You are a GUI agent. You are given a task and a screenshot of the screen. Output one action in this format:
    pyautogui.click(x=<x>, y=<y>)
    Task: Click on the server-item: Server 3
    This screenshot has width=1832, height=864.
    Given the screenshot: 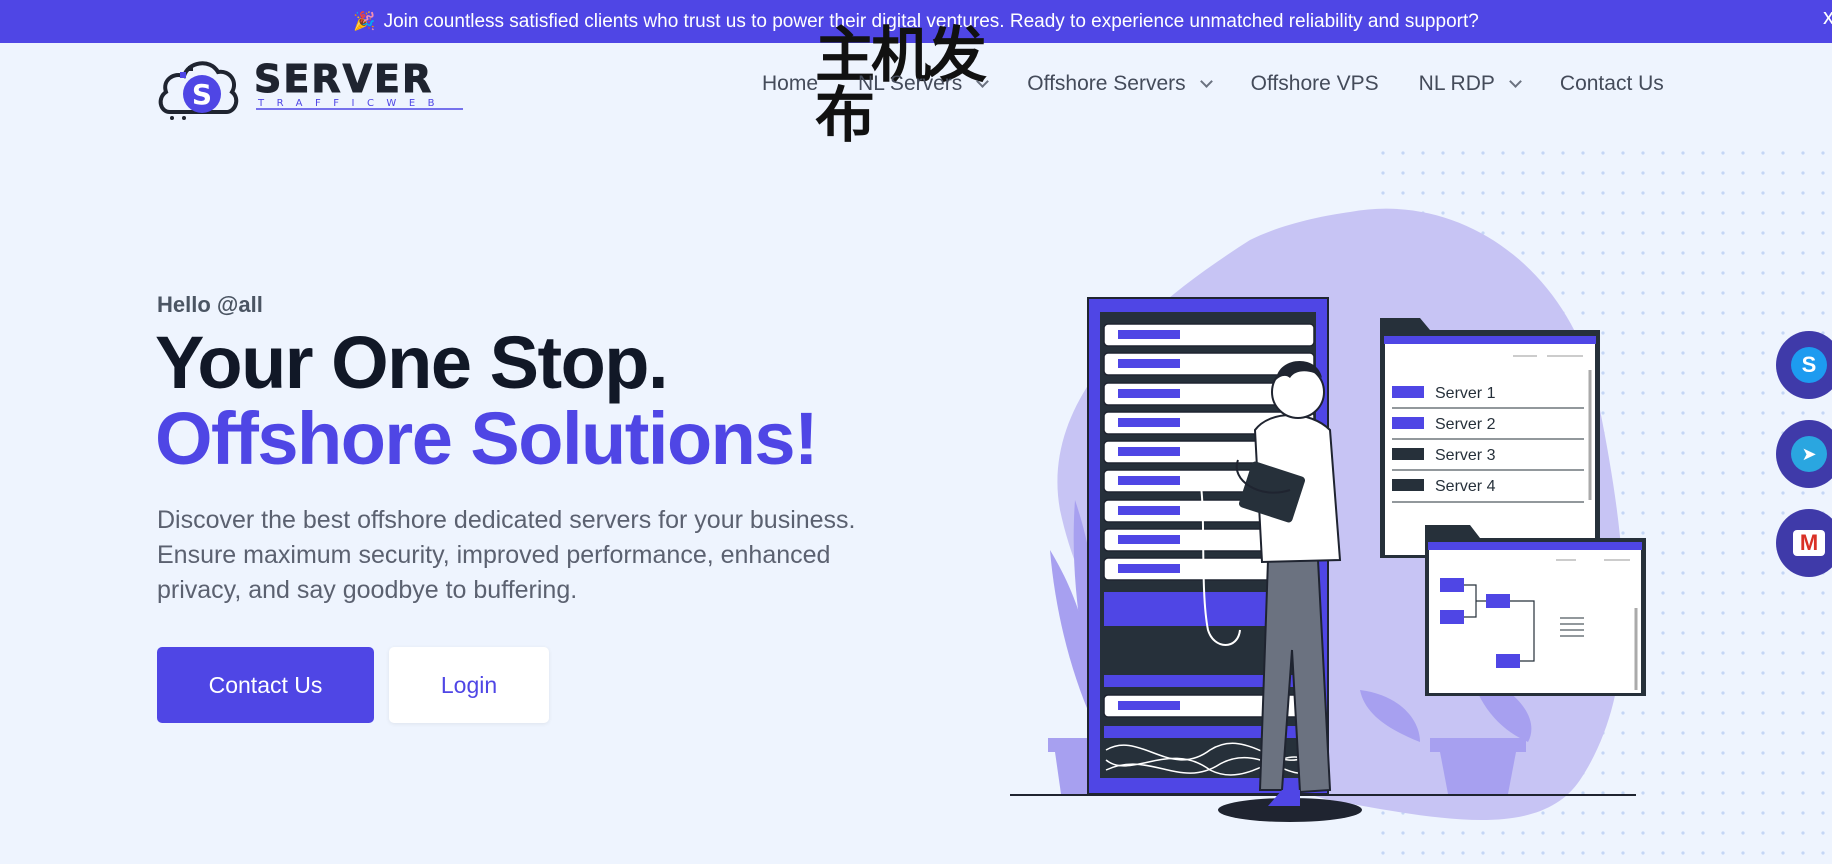 What is the action you would take?
    pyautogui.click(x=1465, y=455)
    